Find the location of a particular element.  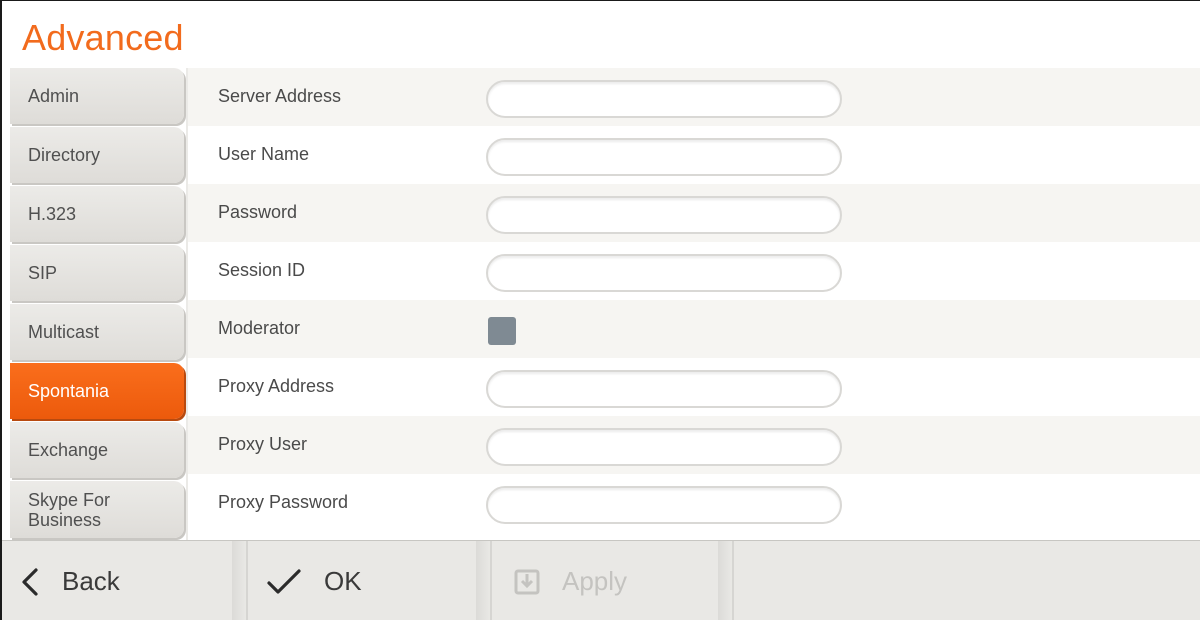

sidebar-item-directory: Directory is located at coordinates (97, 155).